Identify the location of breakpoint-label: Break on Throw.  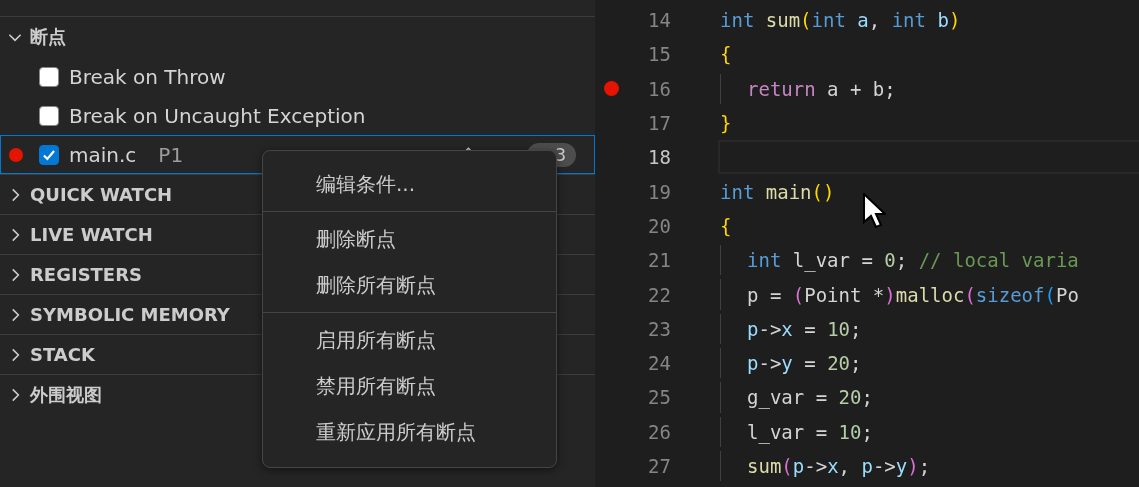
(147, 76).